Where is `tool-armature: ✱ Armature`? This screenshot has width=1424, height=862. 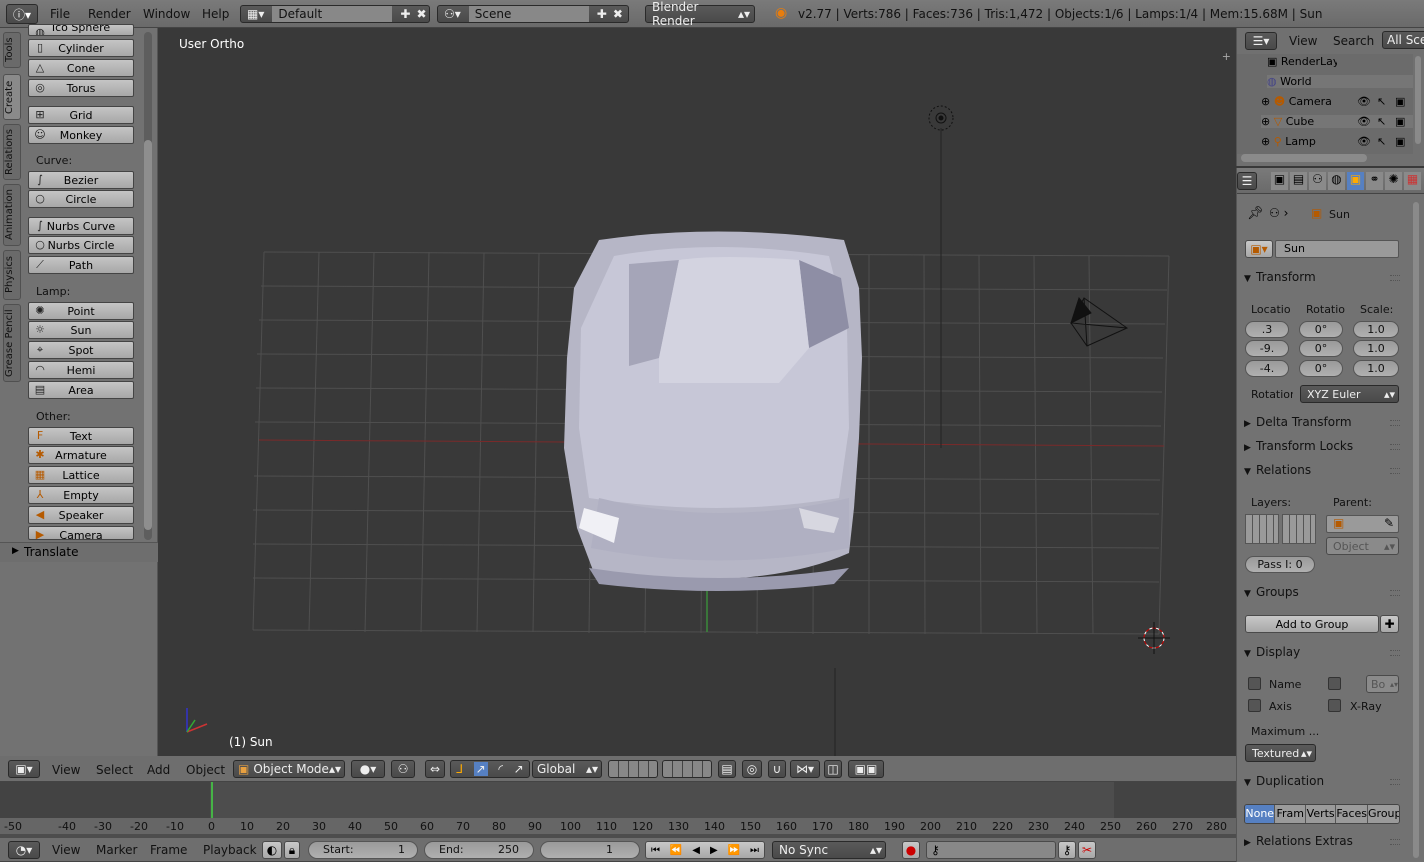
tool-armature: ✱ Armature is located at coordinates (81, 455).